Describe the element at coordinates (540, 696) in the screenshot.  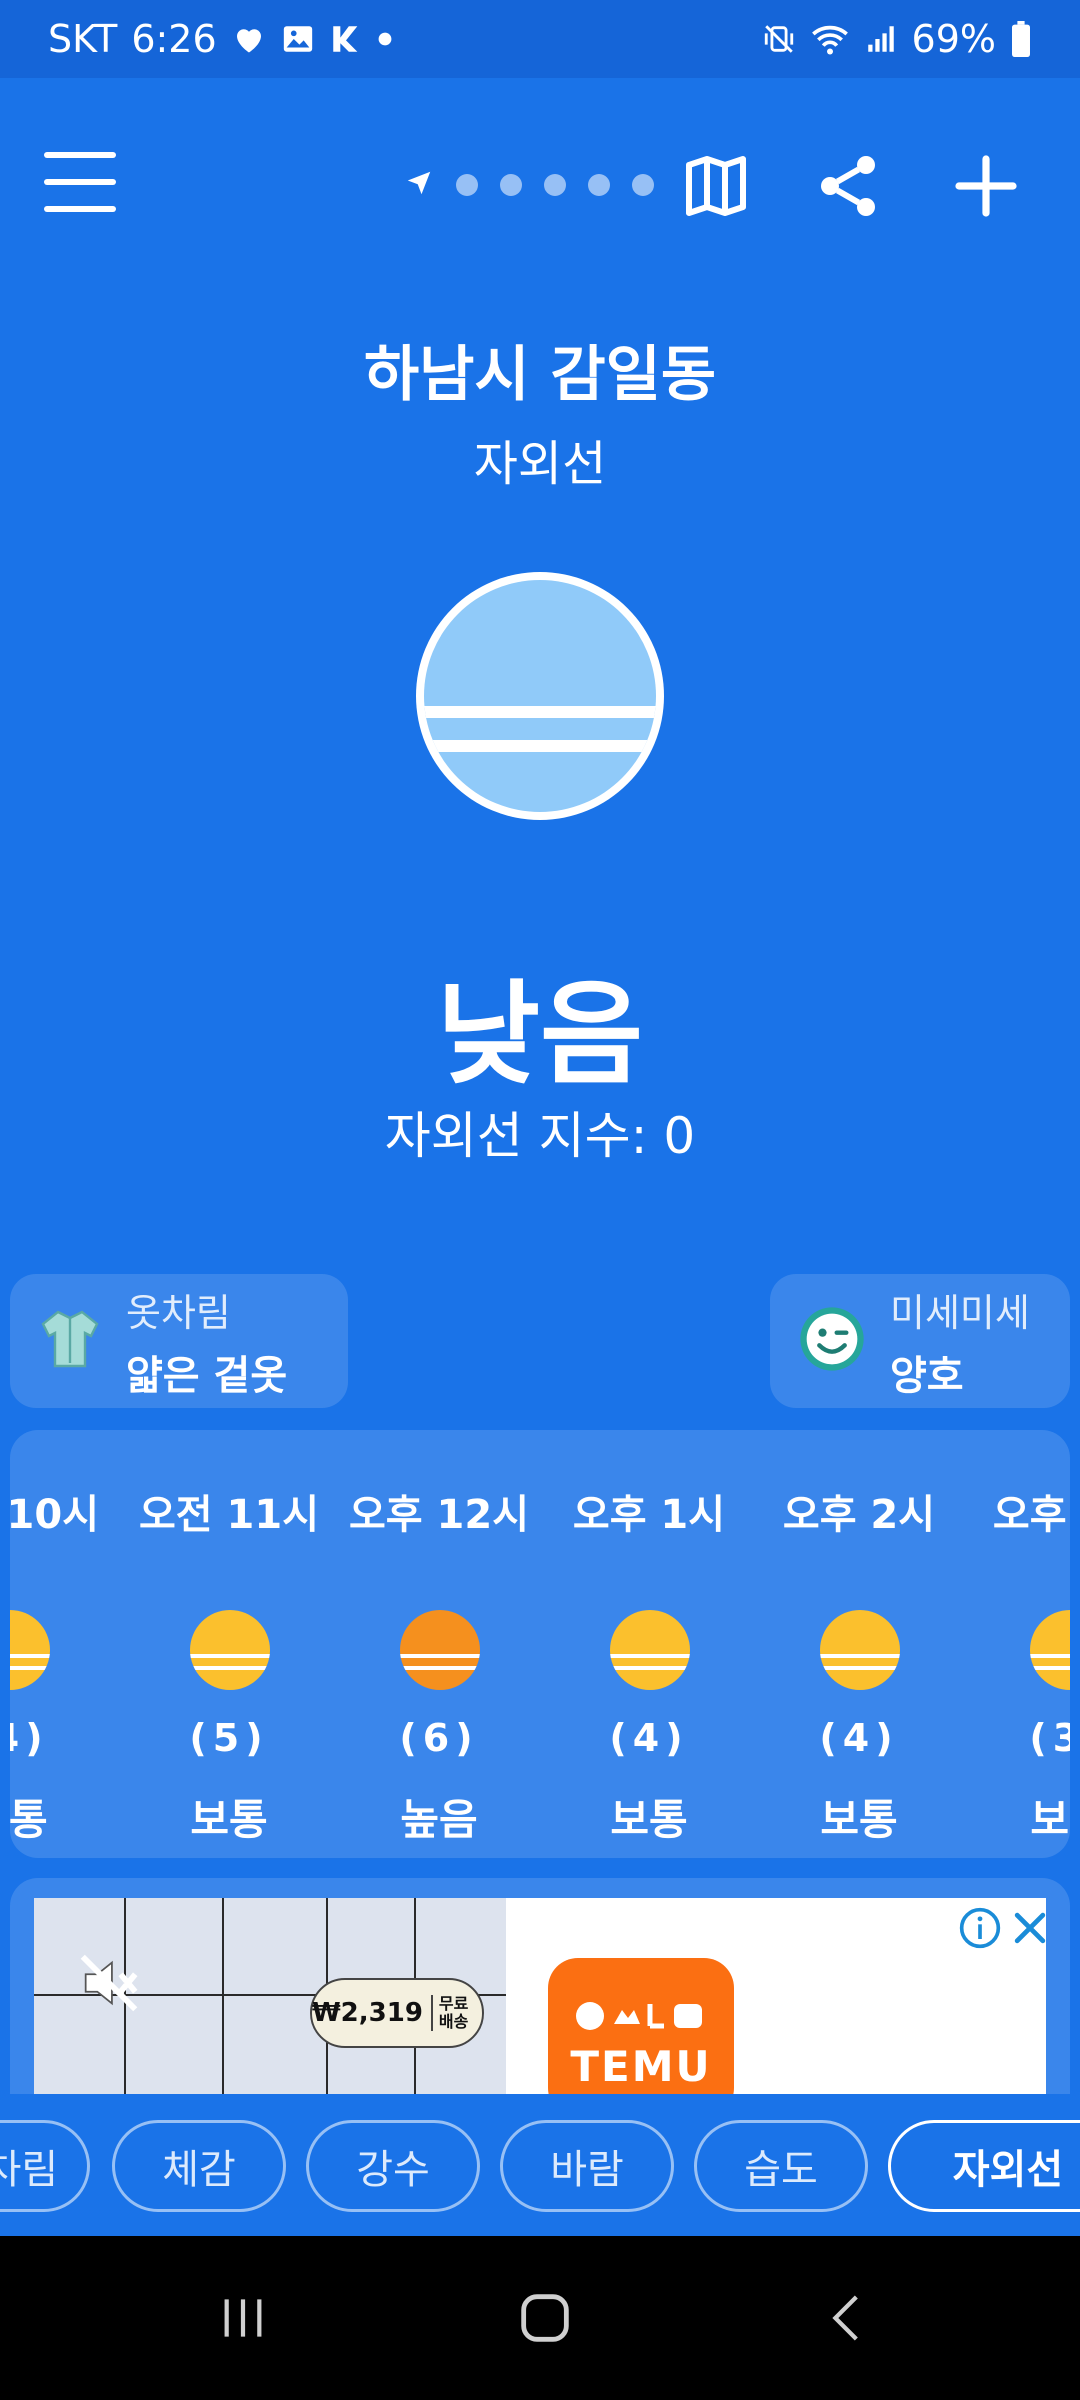
I see `uv-level-icon` at that location.